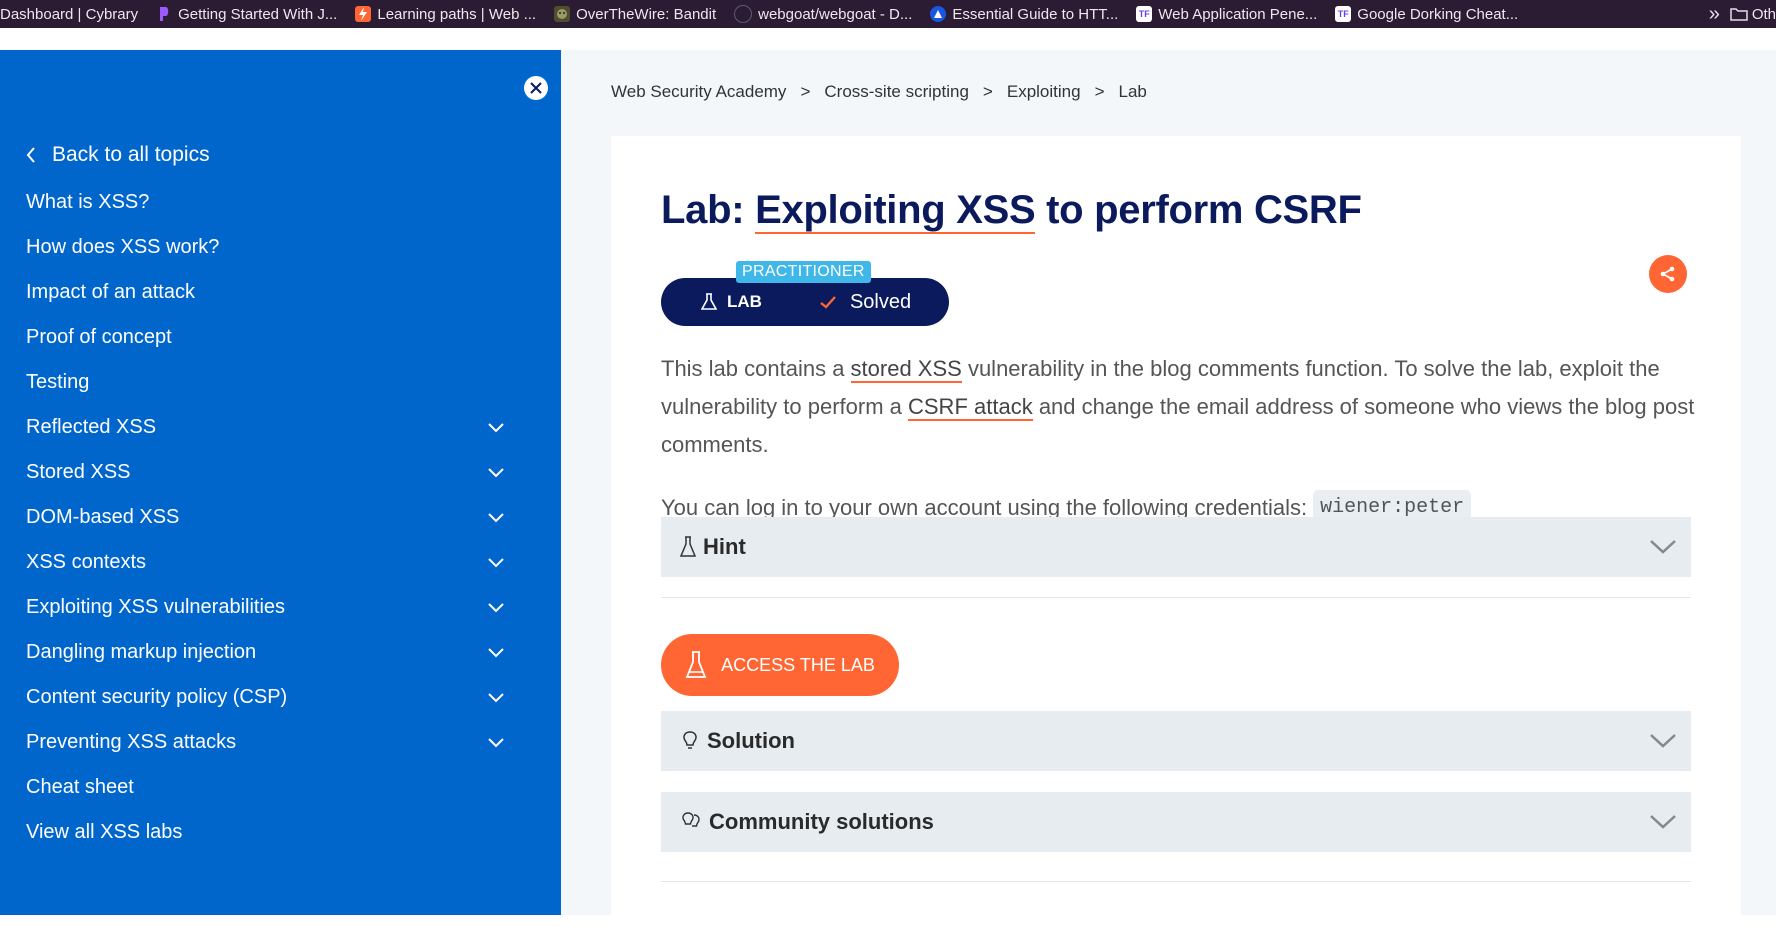  What do you see at coordinates (938, 14) in the screenshot?
I see `triangle-icon` at bounding box center [938, 14].